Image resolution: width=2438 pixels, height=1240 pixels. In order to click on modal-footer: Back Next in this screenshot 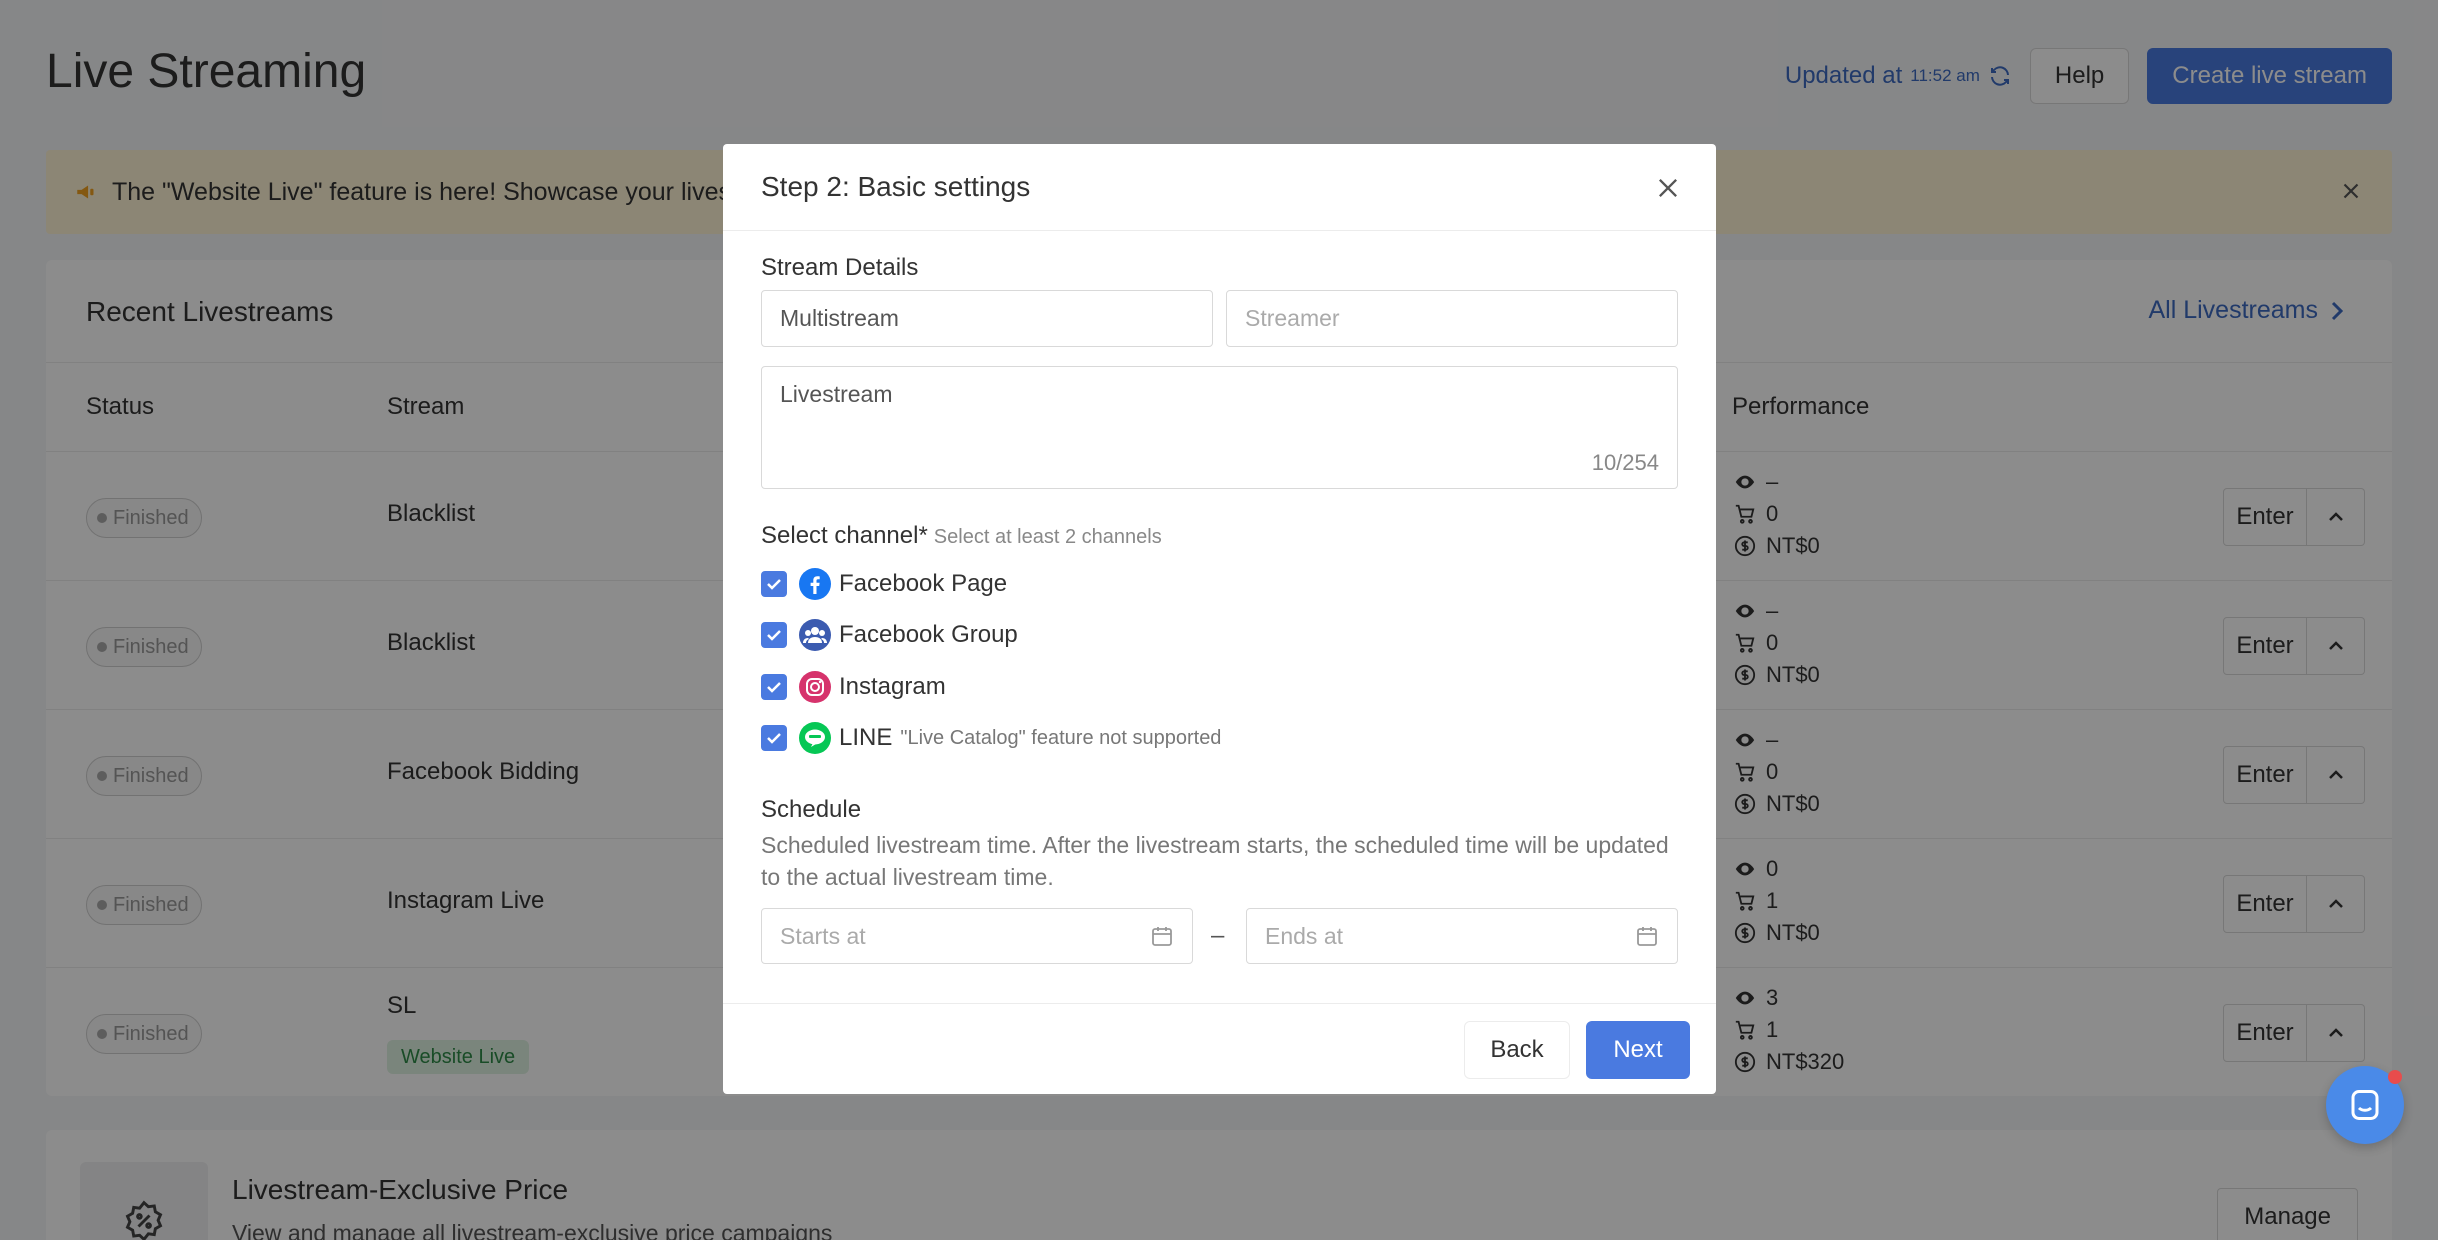, I will do `click(1219, 1048)`.